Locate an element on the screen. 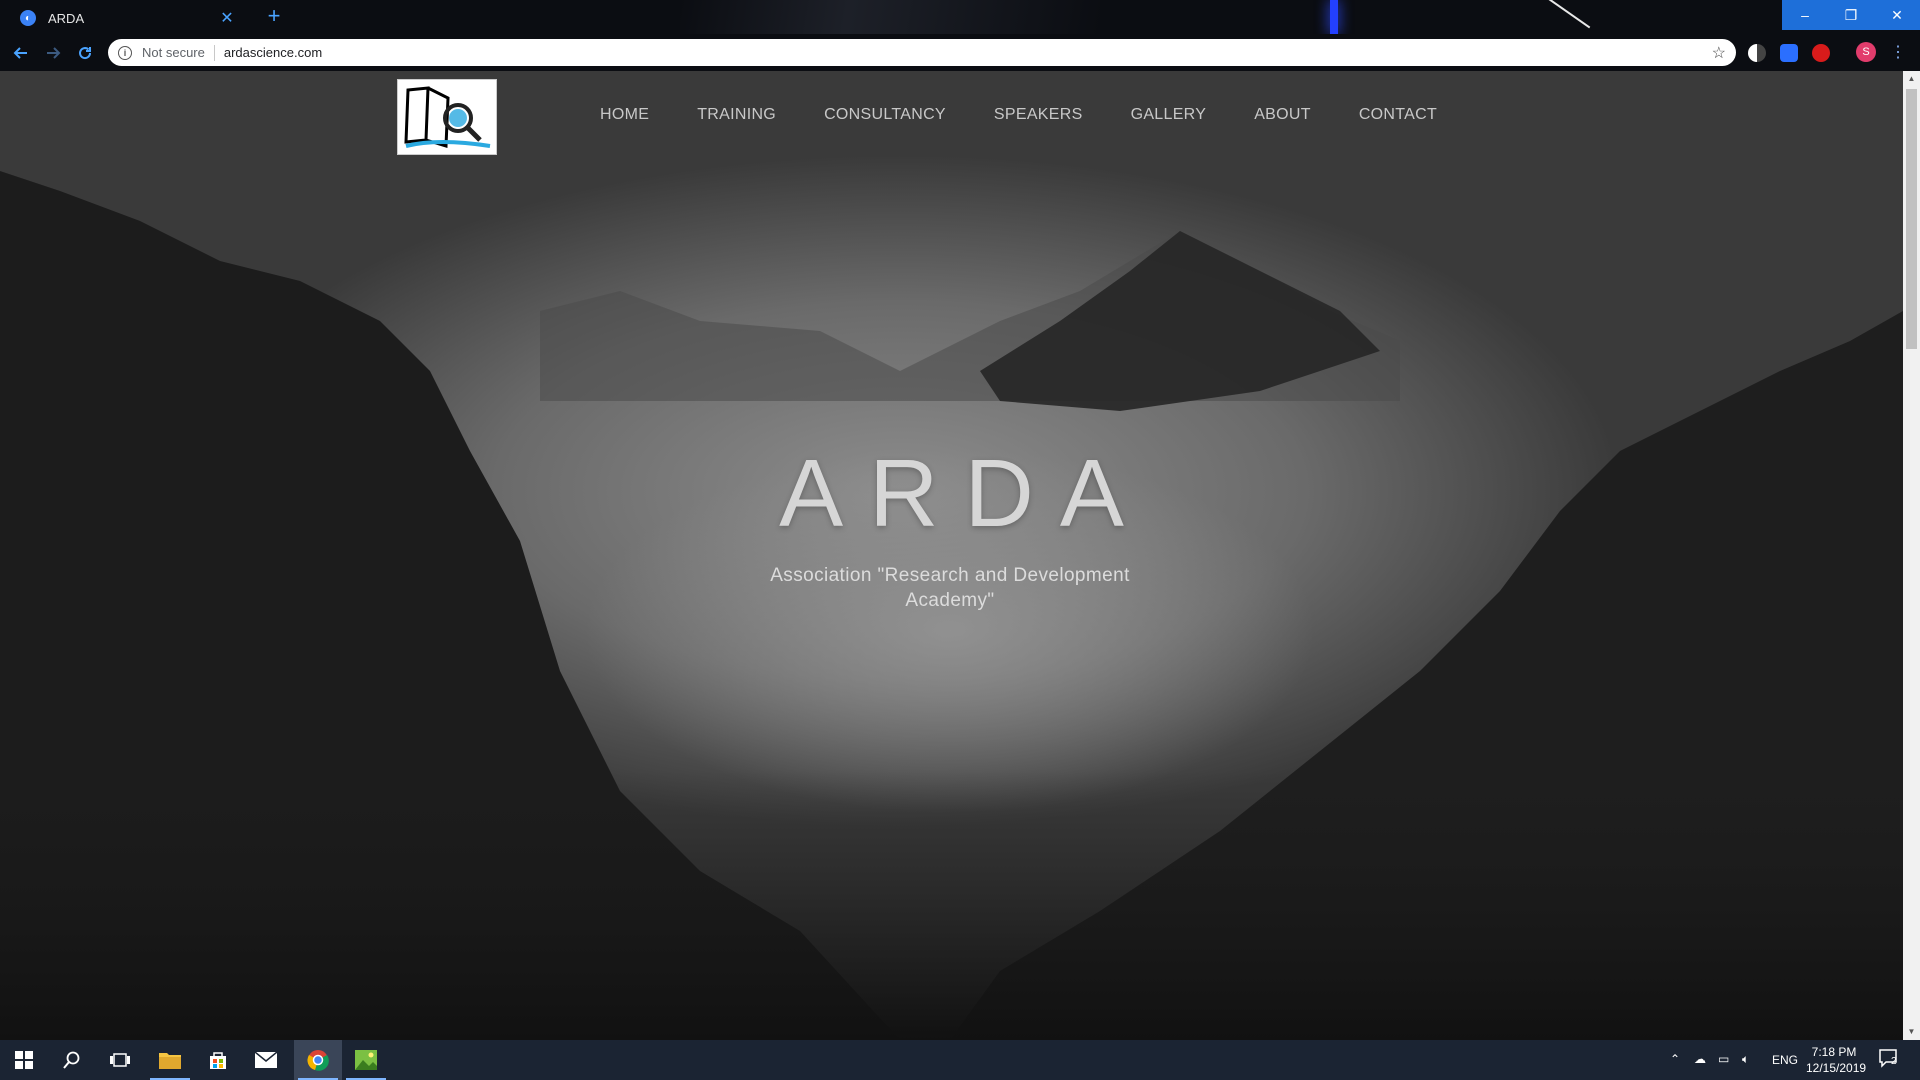 This screenshot has height=1080, width=1920. divider is located at coordinates (214, 52).